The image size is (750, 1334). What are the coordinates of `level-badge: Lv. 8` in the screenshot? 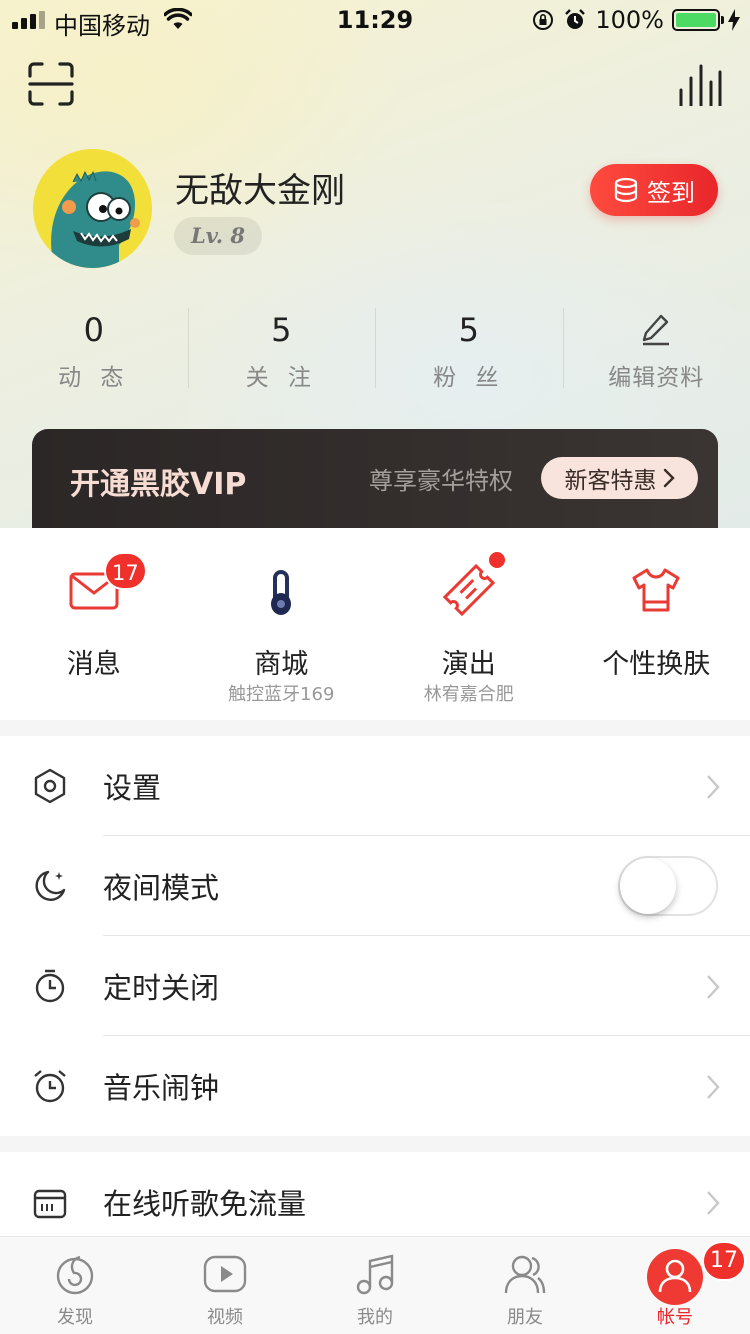 It's located at (218, 236).